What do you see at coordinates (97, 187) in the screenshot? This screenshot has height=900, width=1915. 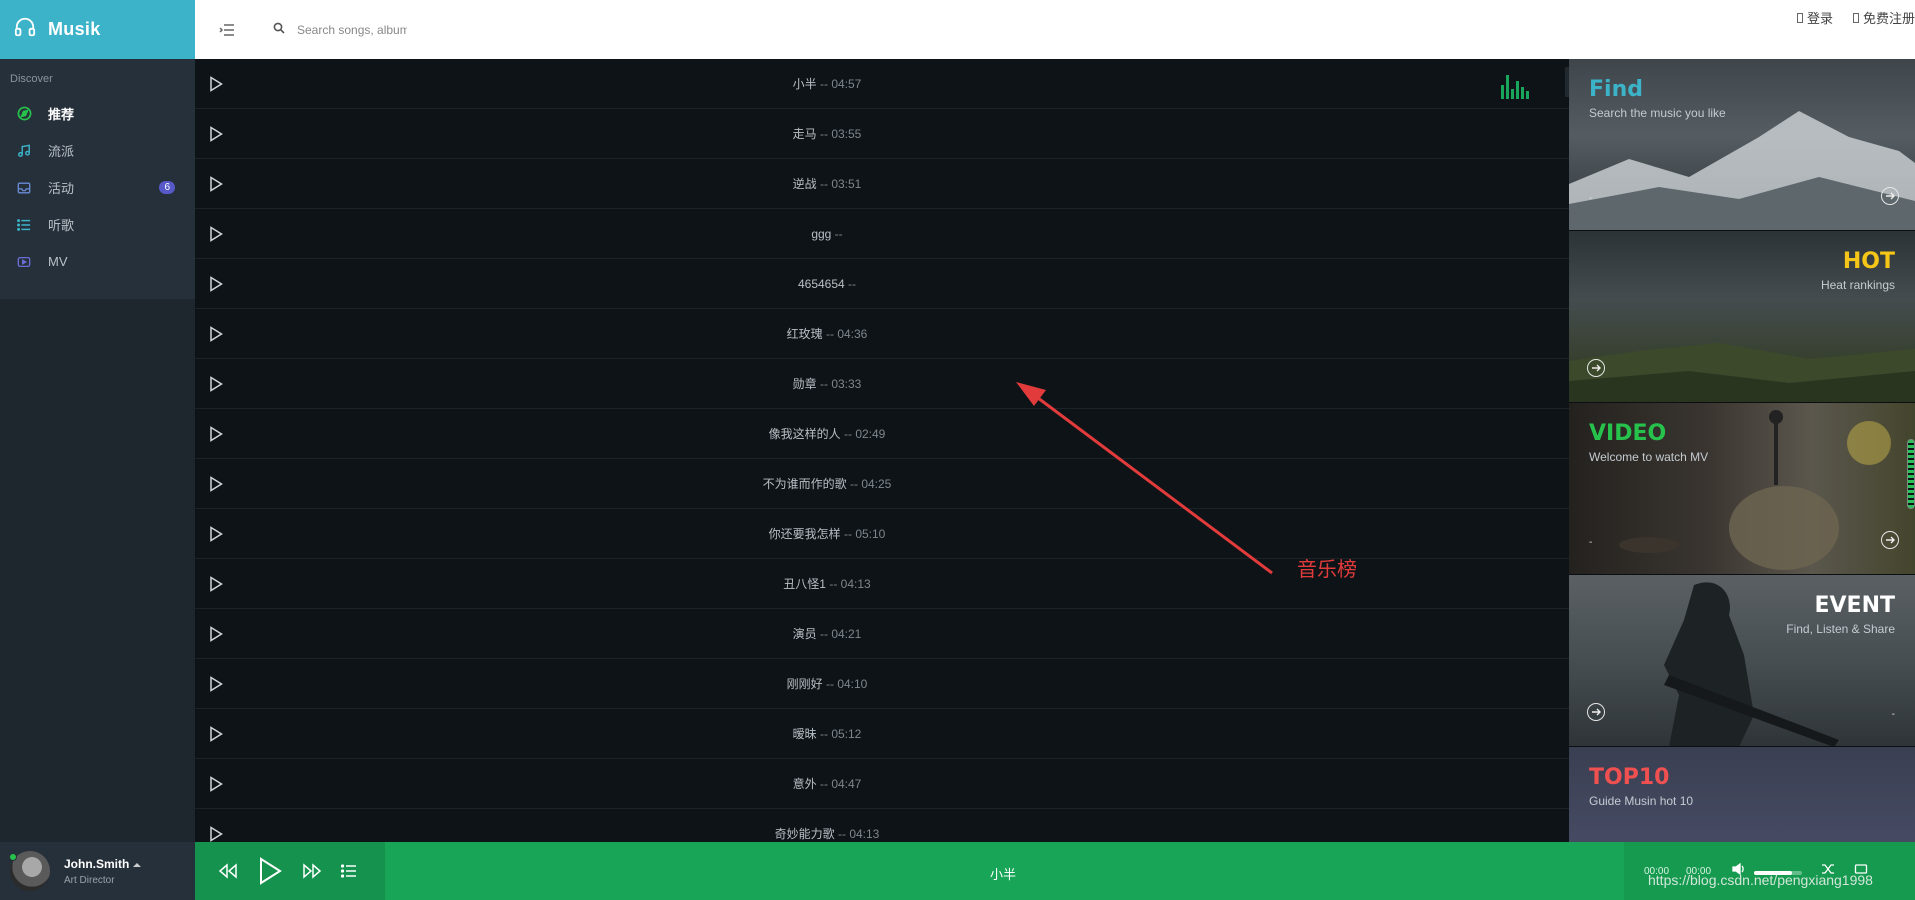 I see `sidebar-item-events: 活动 6` at bounding box center [97, 187].